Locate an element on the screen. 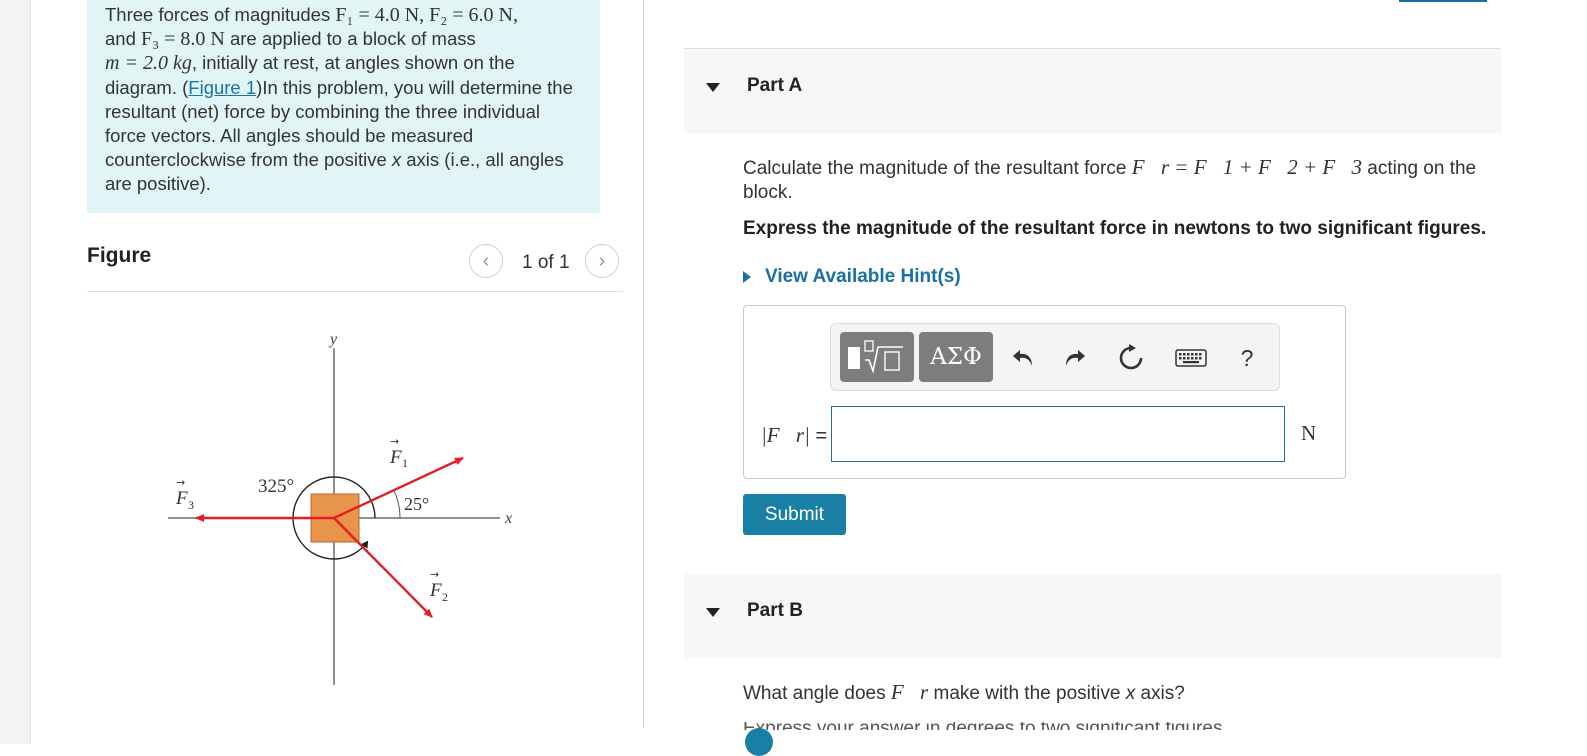 The image size is (1587, 756). keyboard-icon is located at coordinates (1191, 358).